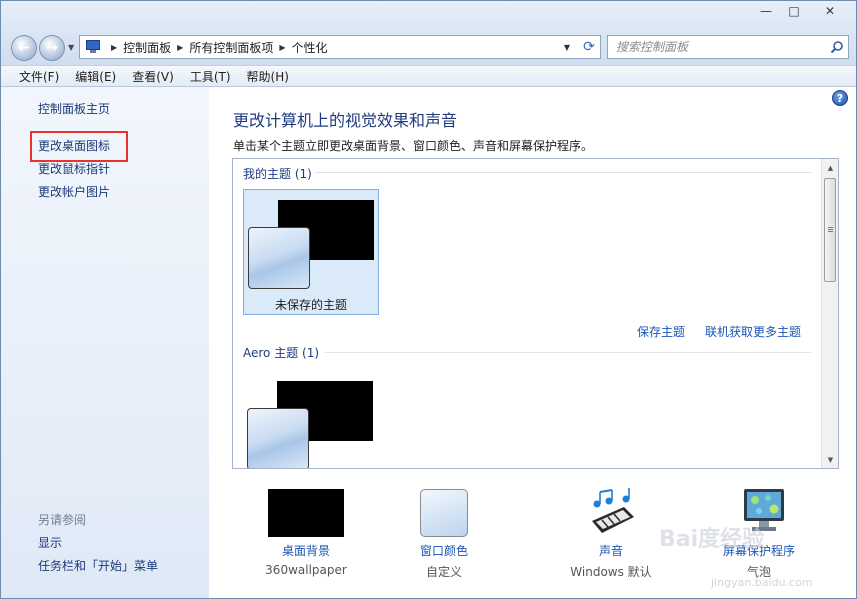  Describe the element at coordinates (340, 47) in the screenshot. I see `address-bar: ▶ 控制面板 ▶ 所有控制面板项 ▶ 个性化 ▼ ⟳` at that location.